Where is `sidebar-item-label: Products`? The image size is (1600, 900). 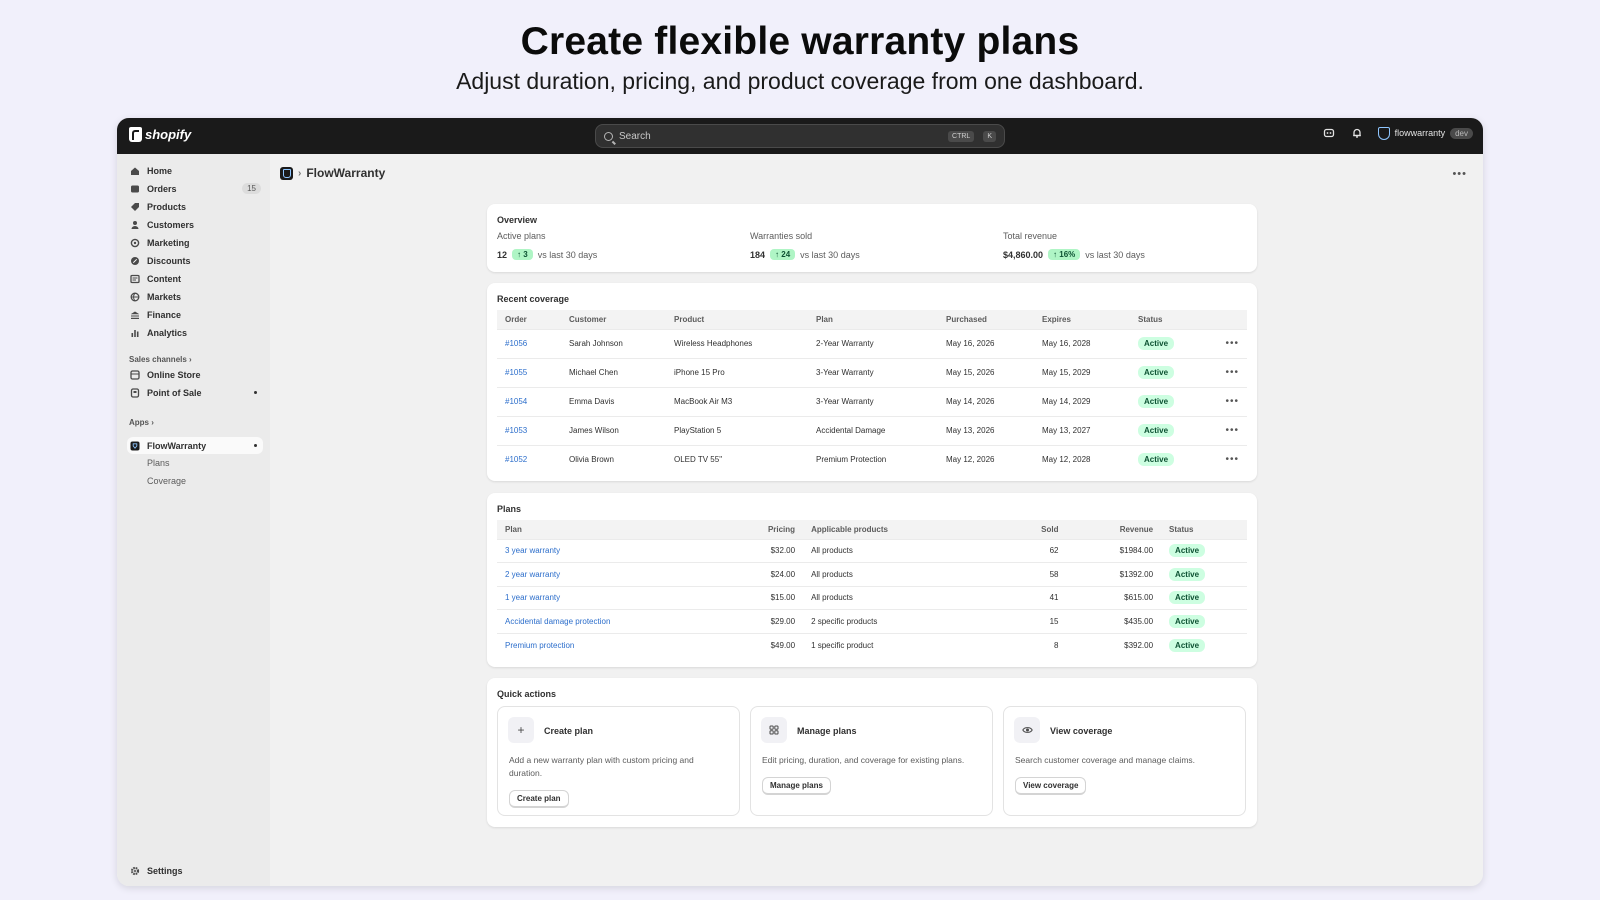 sidebar-item-label: Products is located at coordinates (167, 206).